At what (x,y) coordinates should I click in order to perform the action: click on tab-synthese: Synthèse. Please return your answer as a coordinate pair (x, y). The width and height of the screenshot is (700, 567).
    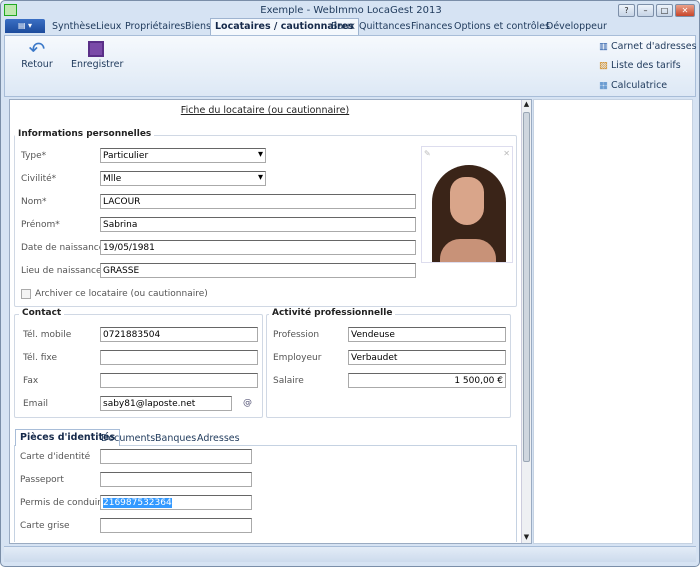
    Looking at the image, I should click on (74, 26).